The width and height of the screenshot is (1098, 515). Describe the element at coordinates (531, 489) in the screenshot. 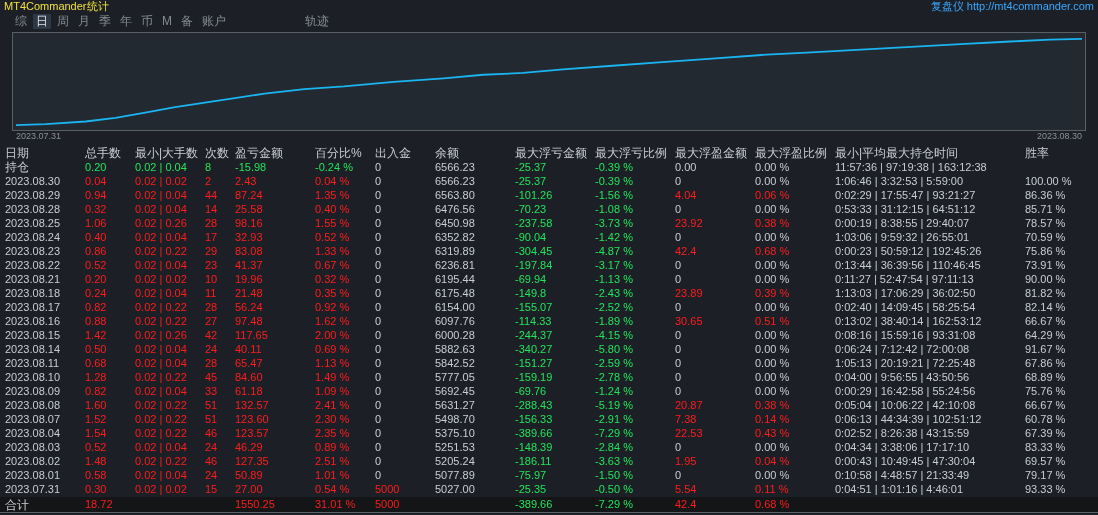

I see `max-loss-cell-text: -25.35` at that location.